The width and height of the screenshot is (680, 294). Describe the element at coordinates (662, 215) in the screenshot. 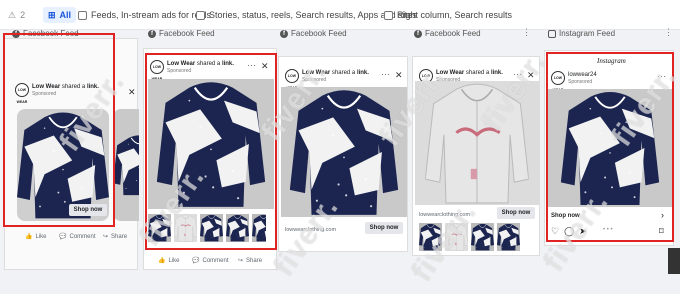

I see `chevron-right-icon: ›` at that location.